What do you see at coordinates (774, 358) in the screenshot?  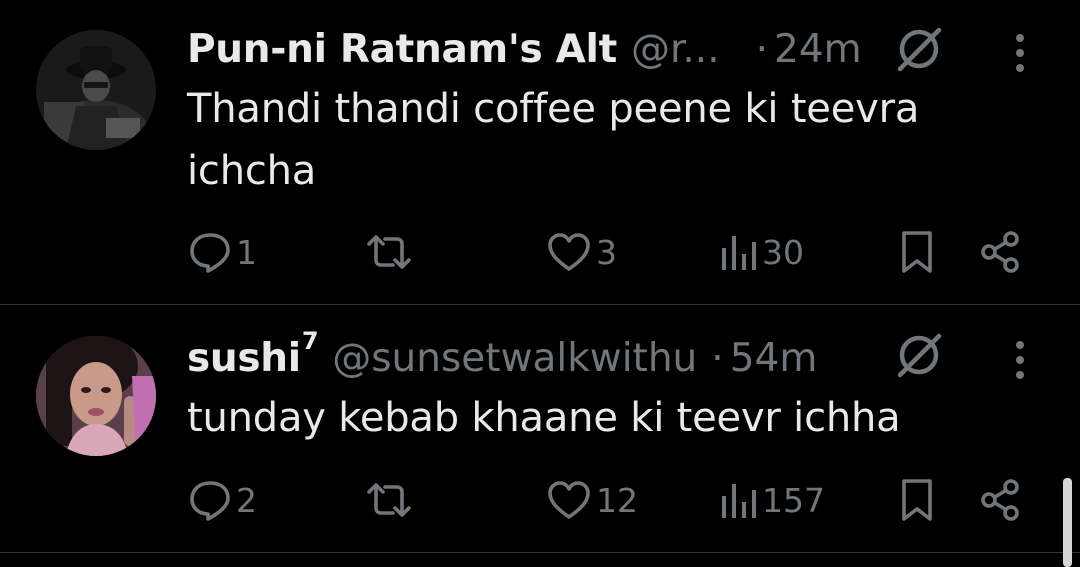 I see `post-timestamp: 54m` at bounding box center [774, 358].